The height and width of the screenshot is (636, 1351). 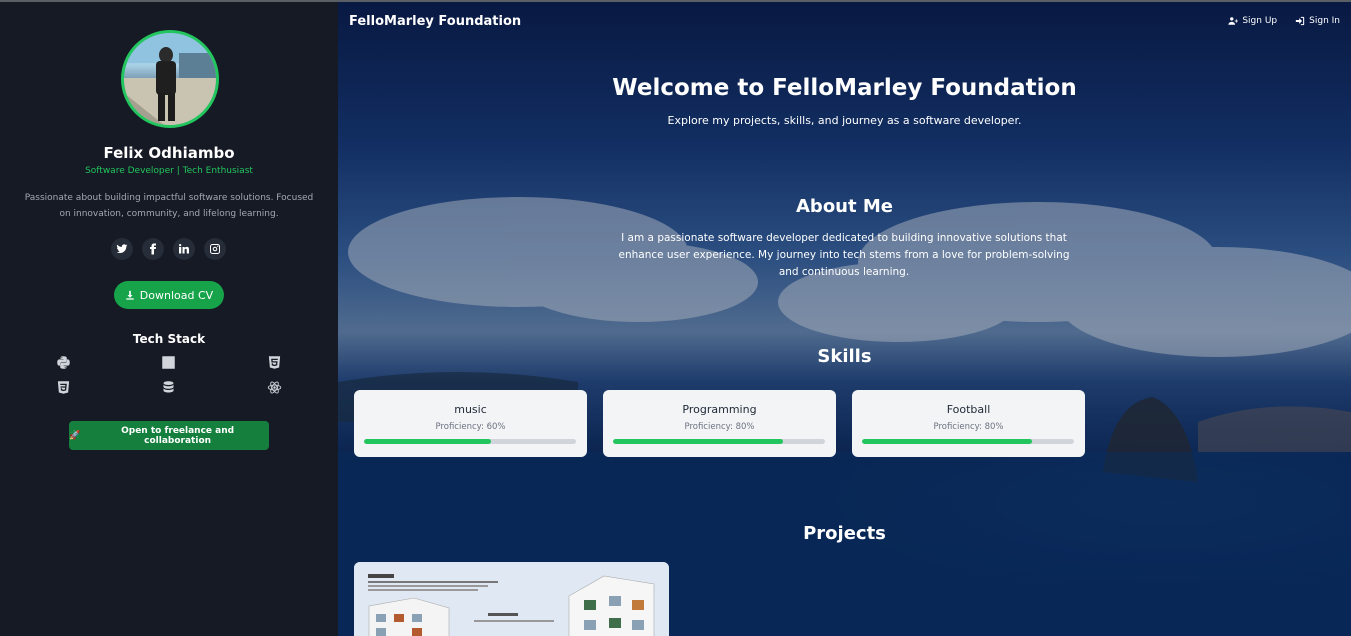 I want to click on database-icon, so click(x=168, y=387).